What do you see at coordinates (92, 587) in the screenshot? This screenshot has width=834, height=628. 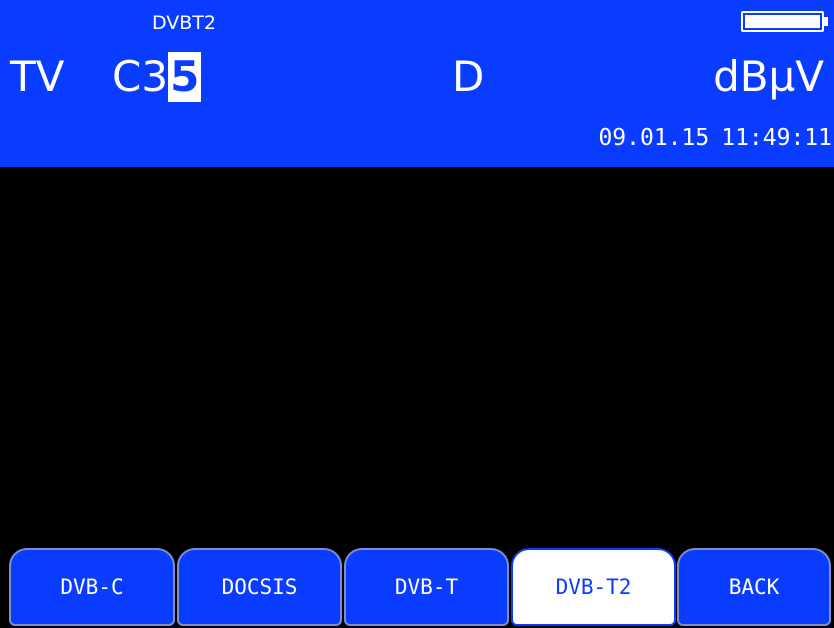 I see `softkey-dvb-c: DVB-C` at bounding box center [92, 587].